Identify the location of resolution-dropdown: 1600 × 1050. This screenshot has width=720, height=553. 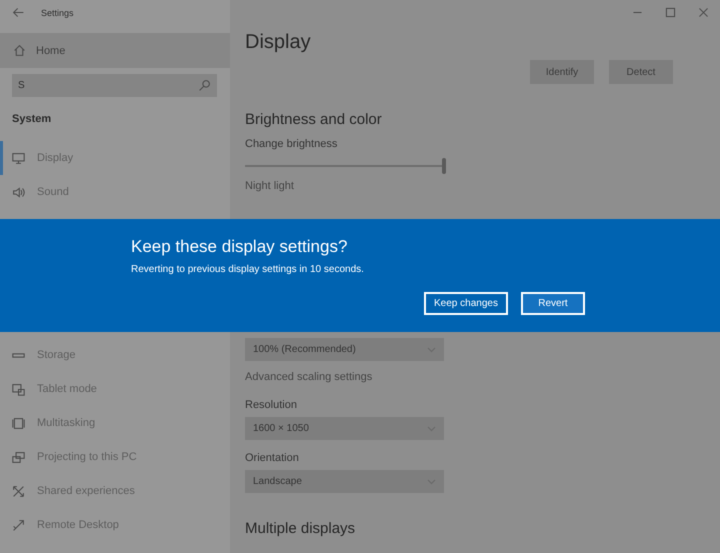
(344, 428).